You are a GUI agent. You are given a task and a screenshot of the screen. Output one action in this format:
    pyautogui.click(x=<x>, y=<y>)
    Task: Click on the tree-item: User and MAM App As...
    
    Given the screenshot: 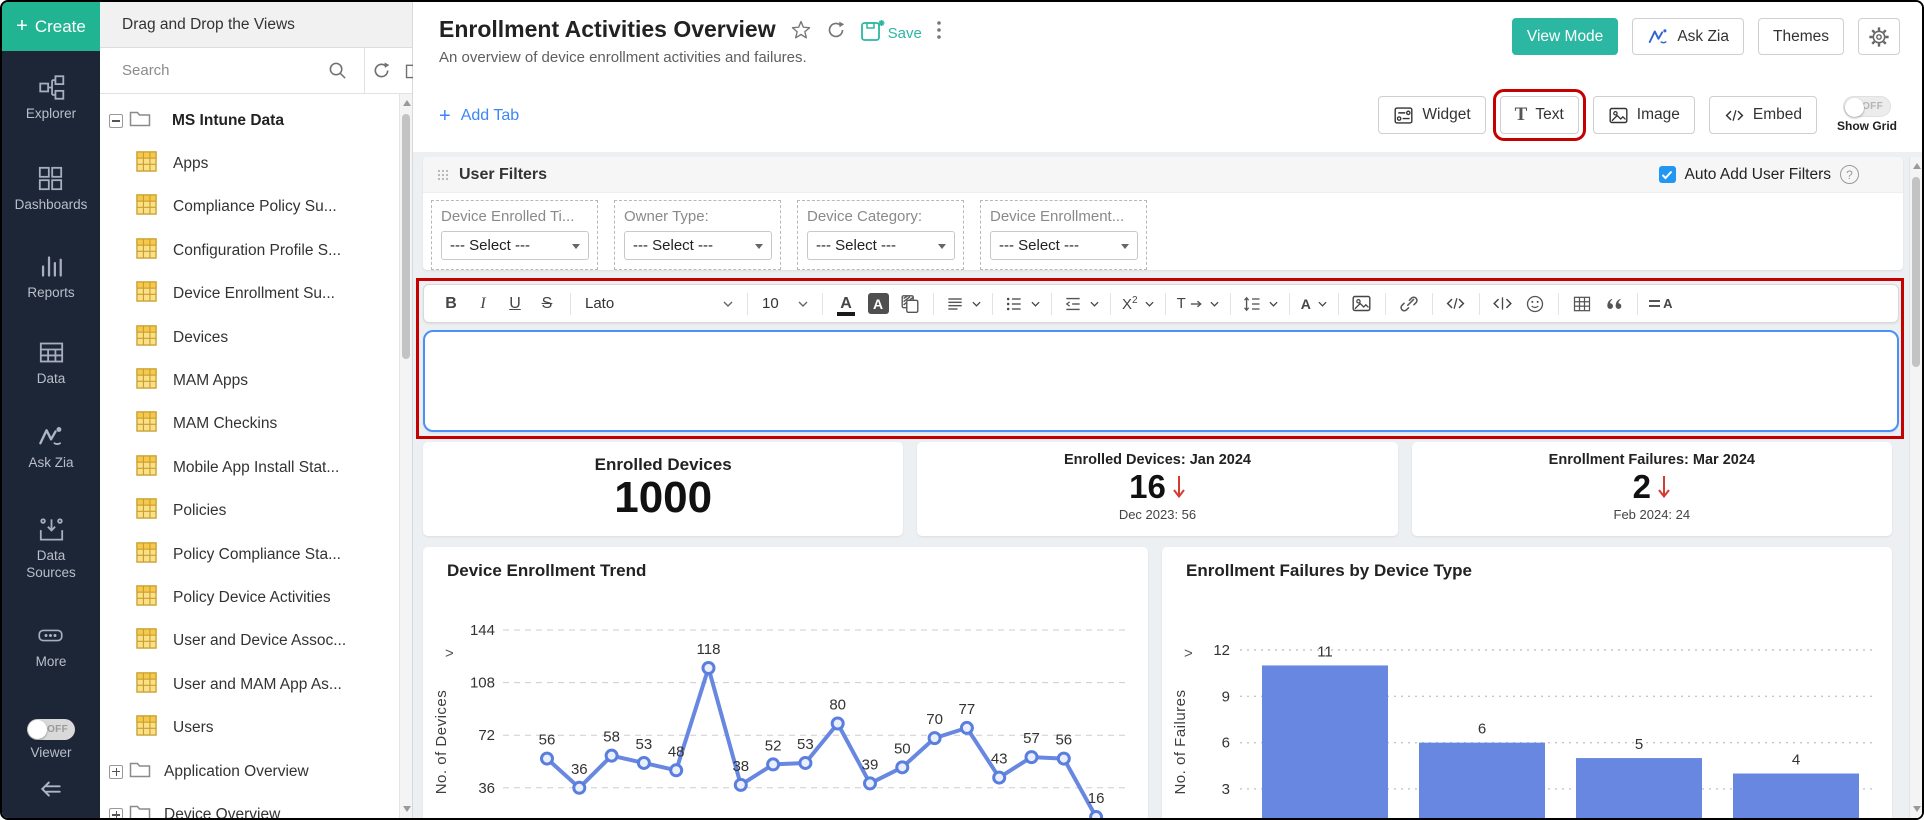 What is the action you would take?
    pyautogui.click(x=256, y=684)
    